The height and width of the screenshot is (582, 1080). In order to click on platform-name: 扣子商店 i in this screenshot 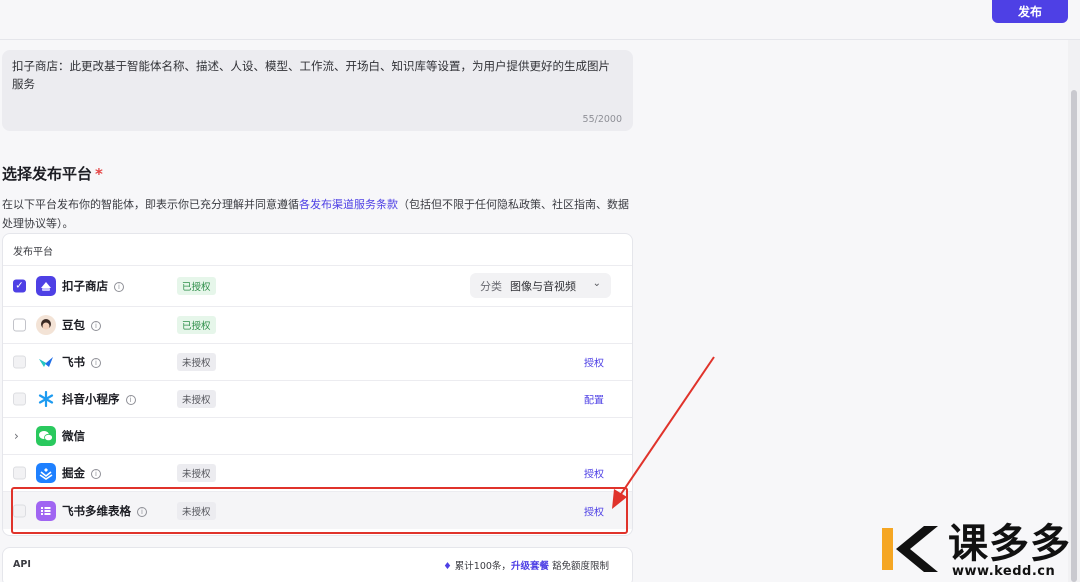, I will do `click(93, 286)`.